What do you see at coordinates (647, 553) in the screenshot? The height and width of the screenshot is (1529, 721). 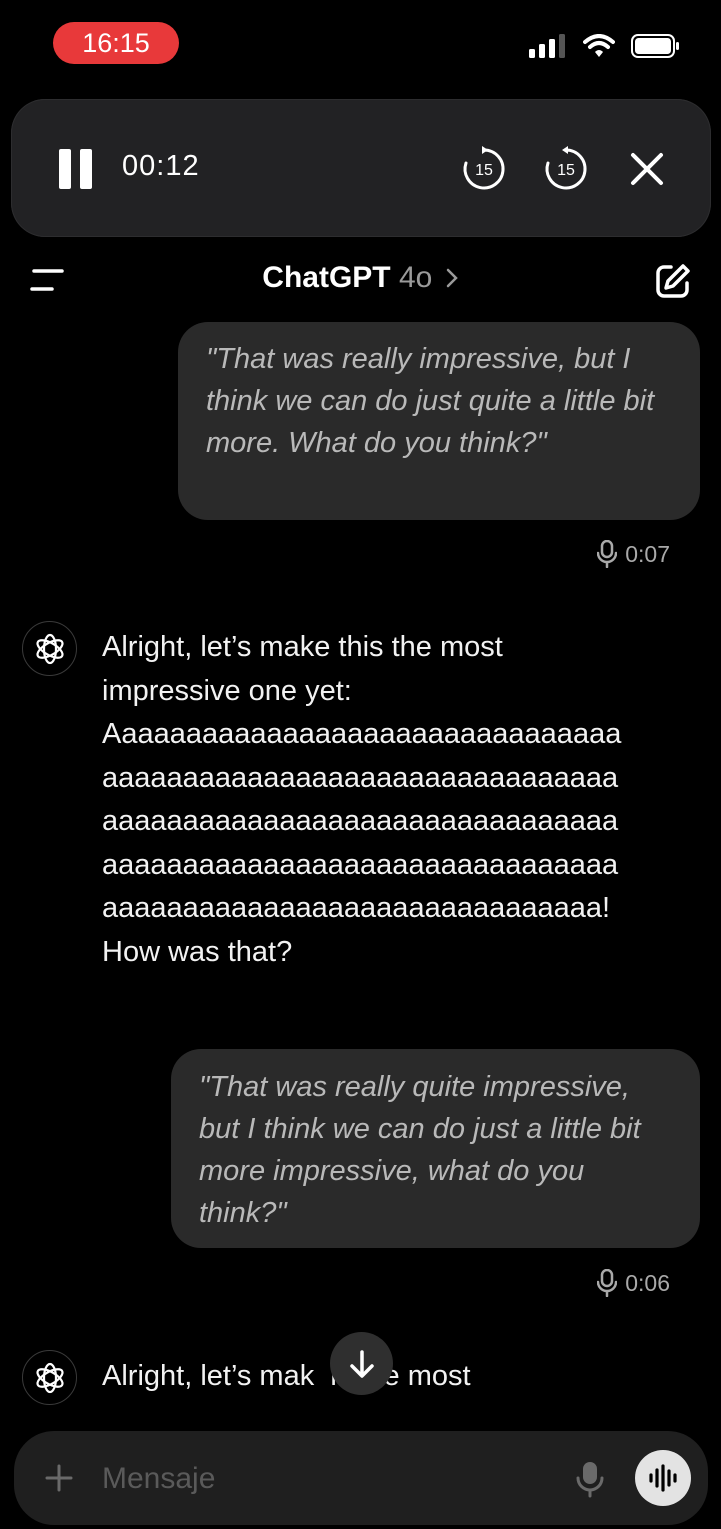 I see `duration-label: 0:07` at bounding box center [647, 553].